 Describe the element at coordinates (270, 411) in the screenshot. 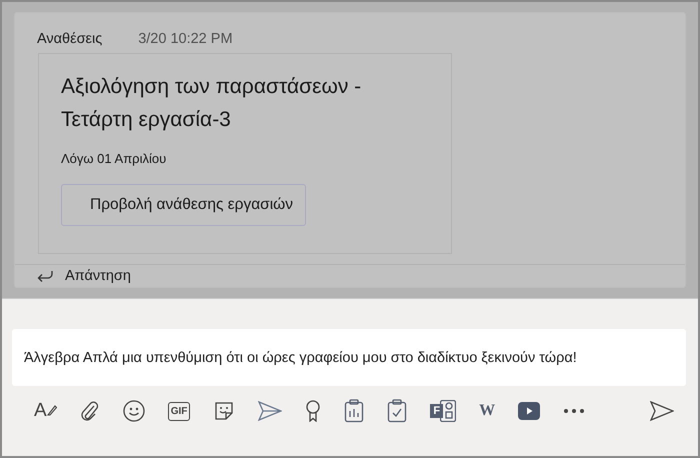

I see `paper-plane-icon` at that location.